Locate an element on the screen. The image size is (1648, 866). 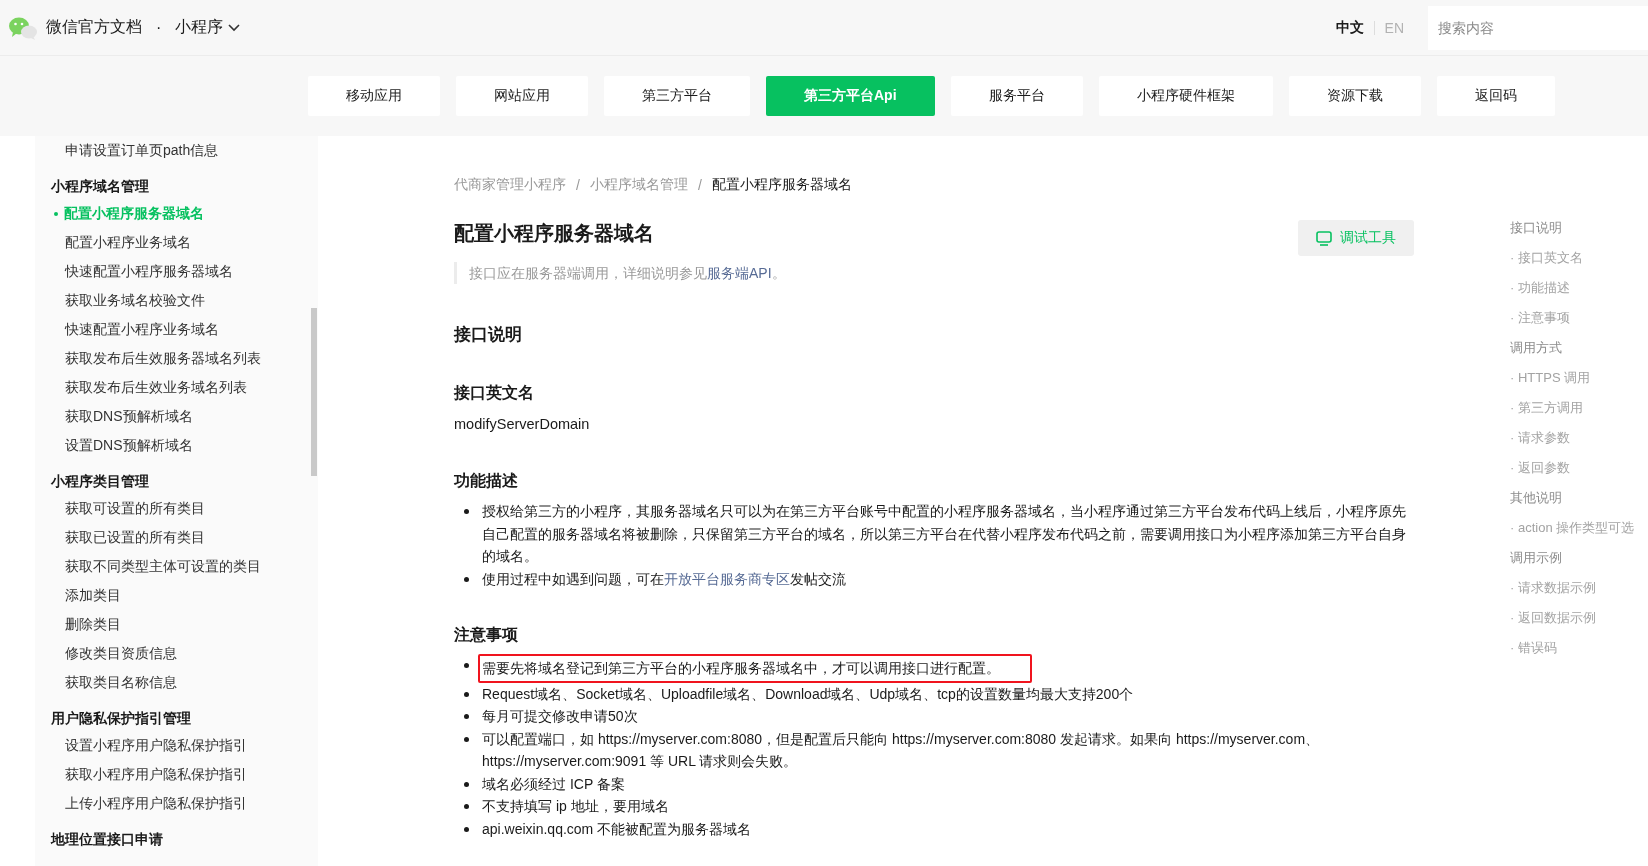
product-dropdown: 小程序 is located at coordinates (208, 27).